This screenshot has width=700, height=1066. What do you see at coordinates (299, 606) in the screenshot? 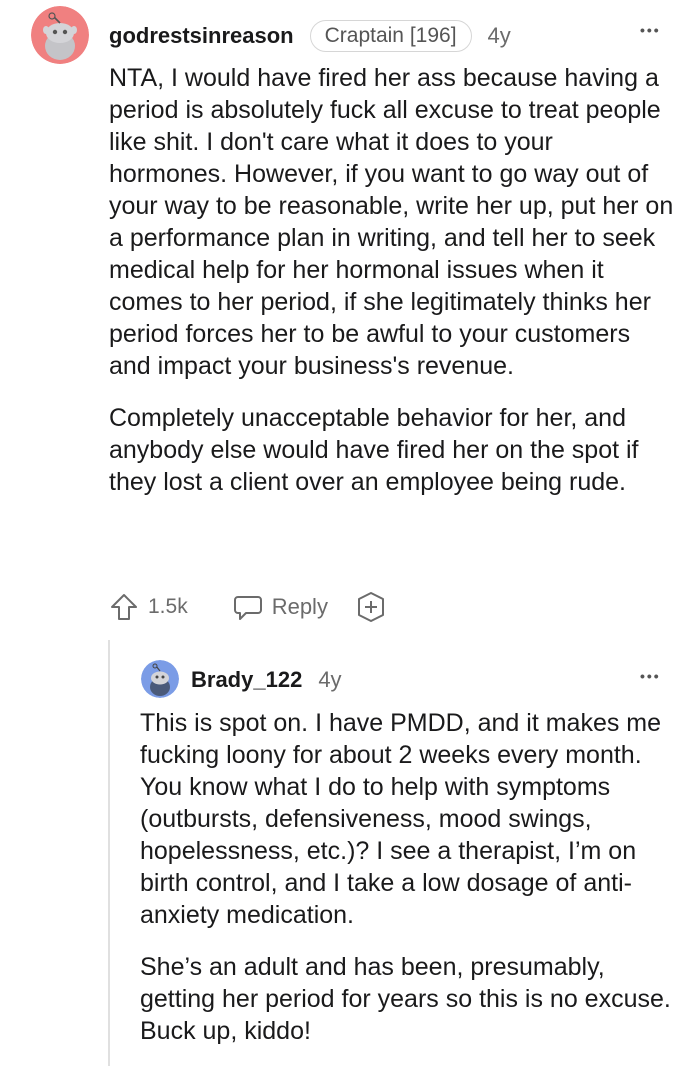
I see `reply-label: Reply` at bounding box center [299, 606].